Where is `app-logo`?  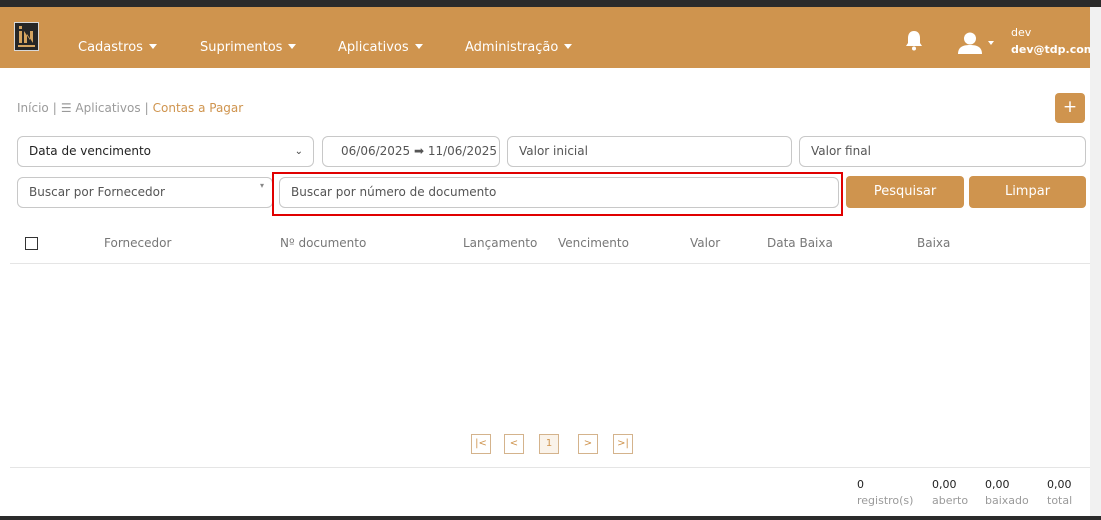
app-logo is located at coordinates (26, 36).